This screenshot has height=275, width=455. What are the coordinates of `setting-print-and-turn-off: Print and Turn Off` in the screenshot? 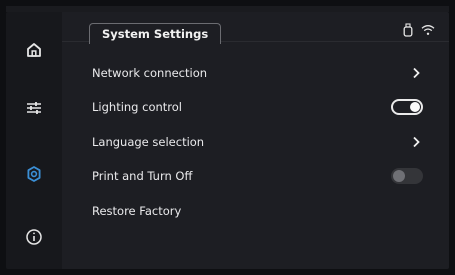 It's located at (257, 176).